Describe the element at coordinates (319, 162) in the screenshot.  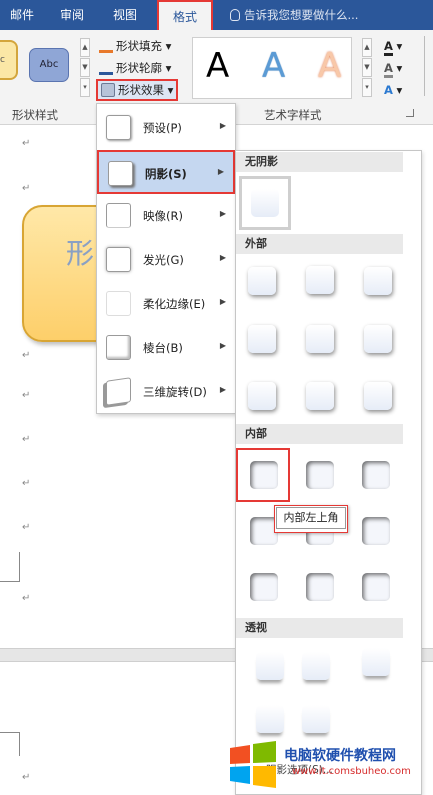
I see `section-no-shadow: 无阴影` at that location.